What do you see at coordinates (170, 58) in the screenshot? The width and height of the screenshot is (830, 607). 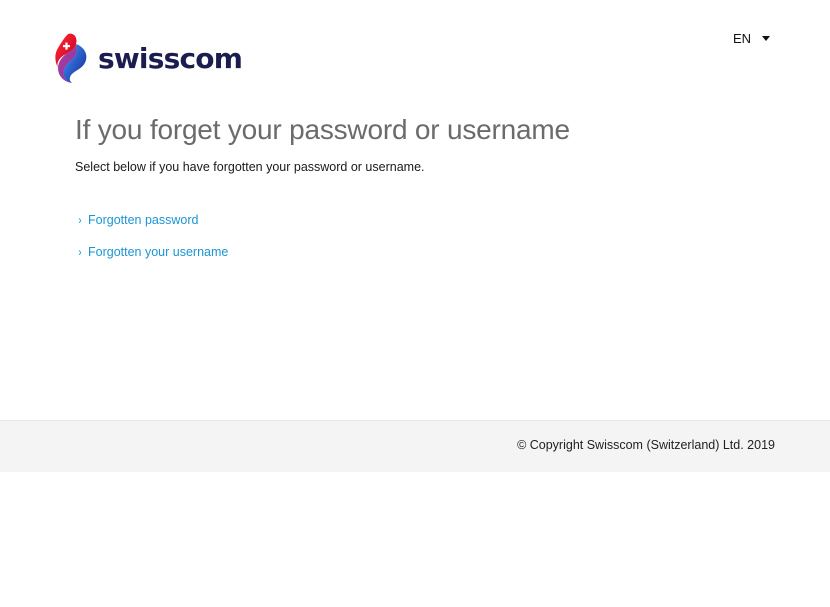 I see `logo-wordmark: swisscom` at bounding box center [170, 58].